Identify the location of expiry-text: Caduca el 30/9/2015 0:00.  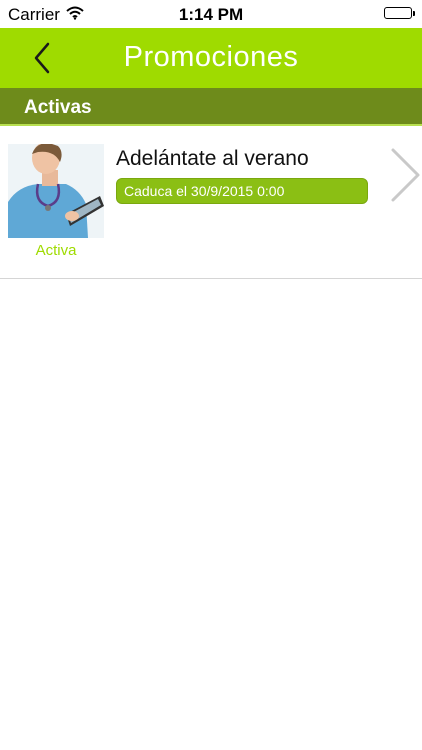
(204, 191).